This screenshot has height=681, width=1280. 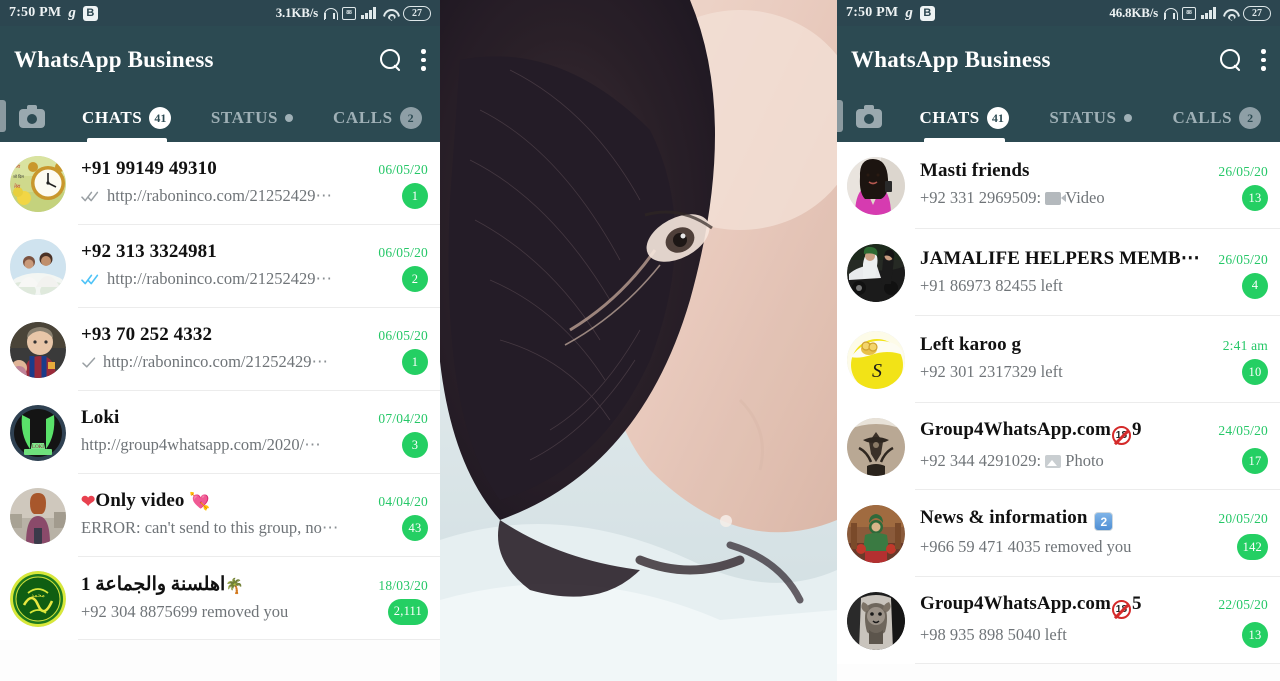 I want to click on no-under-18-emoji: 18, so click(x=1121, y=609).